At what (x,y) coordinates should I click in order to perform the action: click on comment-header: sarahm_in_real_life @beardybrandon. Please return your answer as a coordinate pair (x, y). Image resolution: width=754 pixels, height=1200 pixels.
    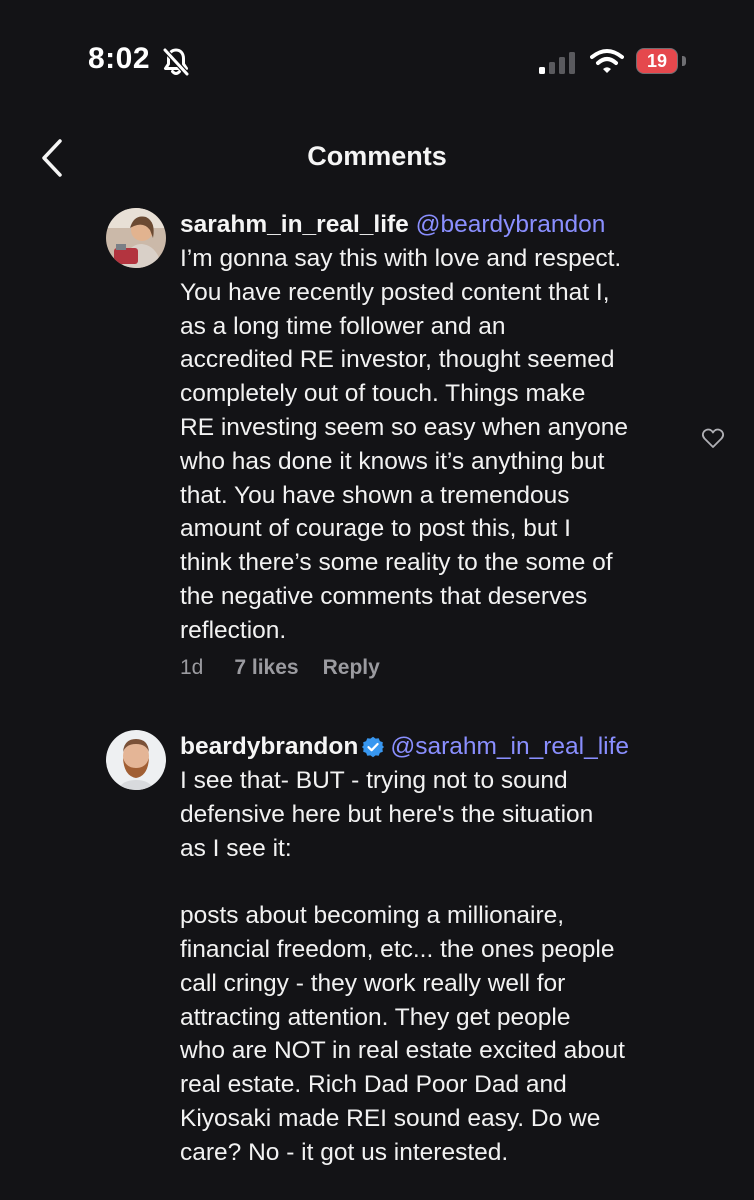
    Looking at the image, I should click on (392, 225).